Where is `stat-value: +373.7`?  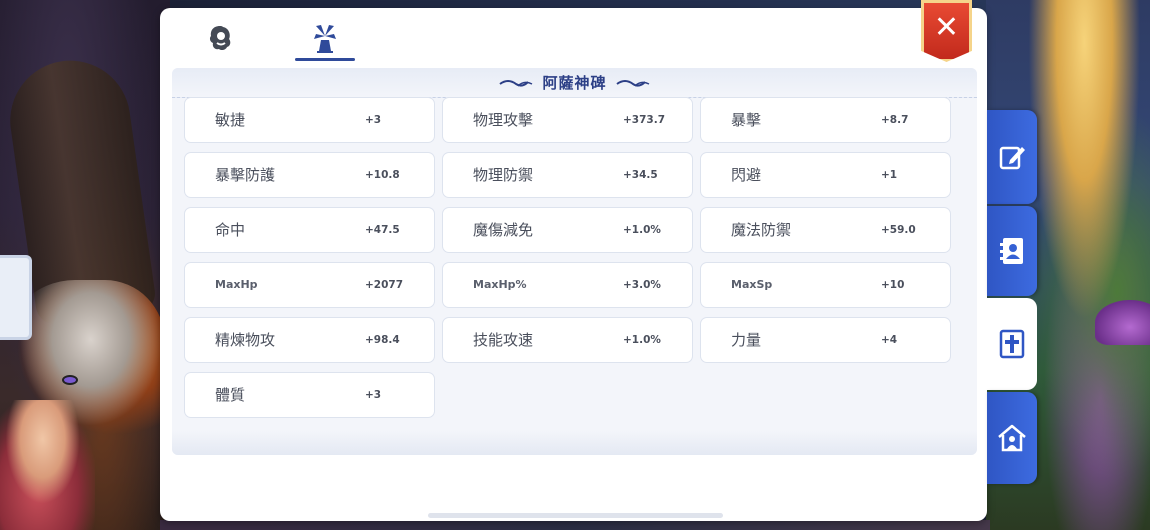
stat-value: +373.7 is located at coordinates (644, 119).